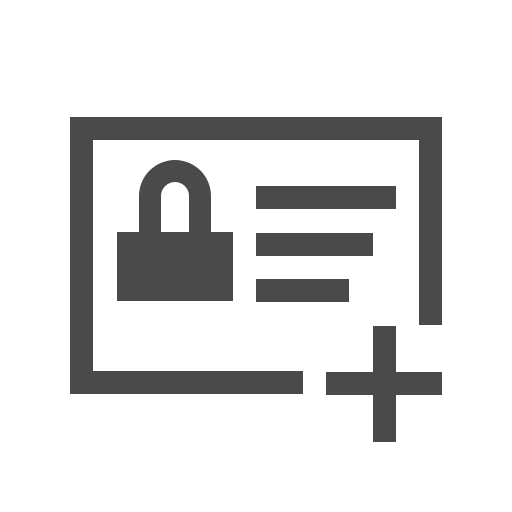 Image resolution: width=512 pixels, height=512 pixels. I want to click on card-frame-top, so click(256, 128).